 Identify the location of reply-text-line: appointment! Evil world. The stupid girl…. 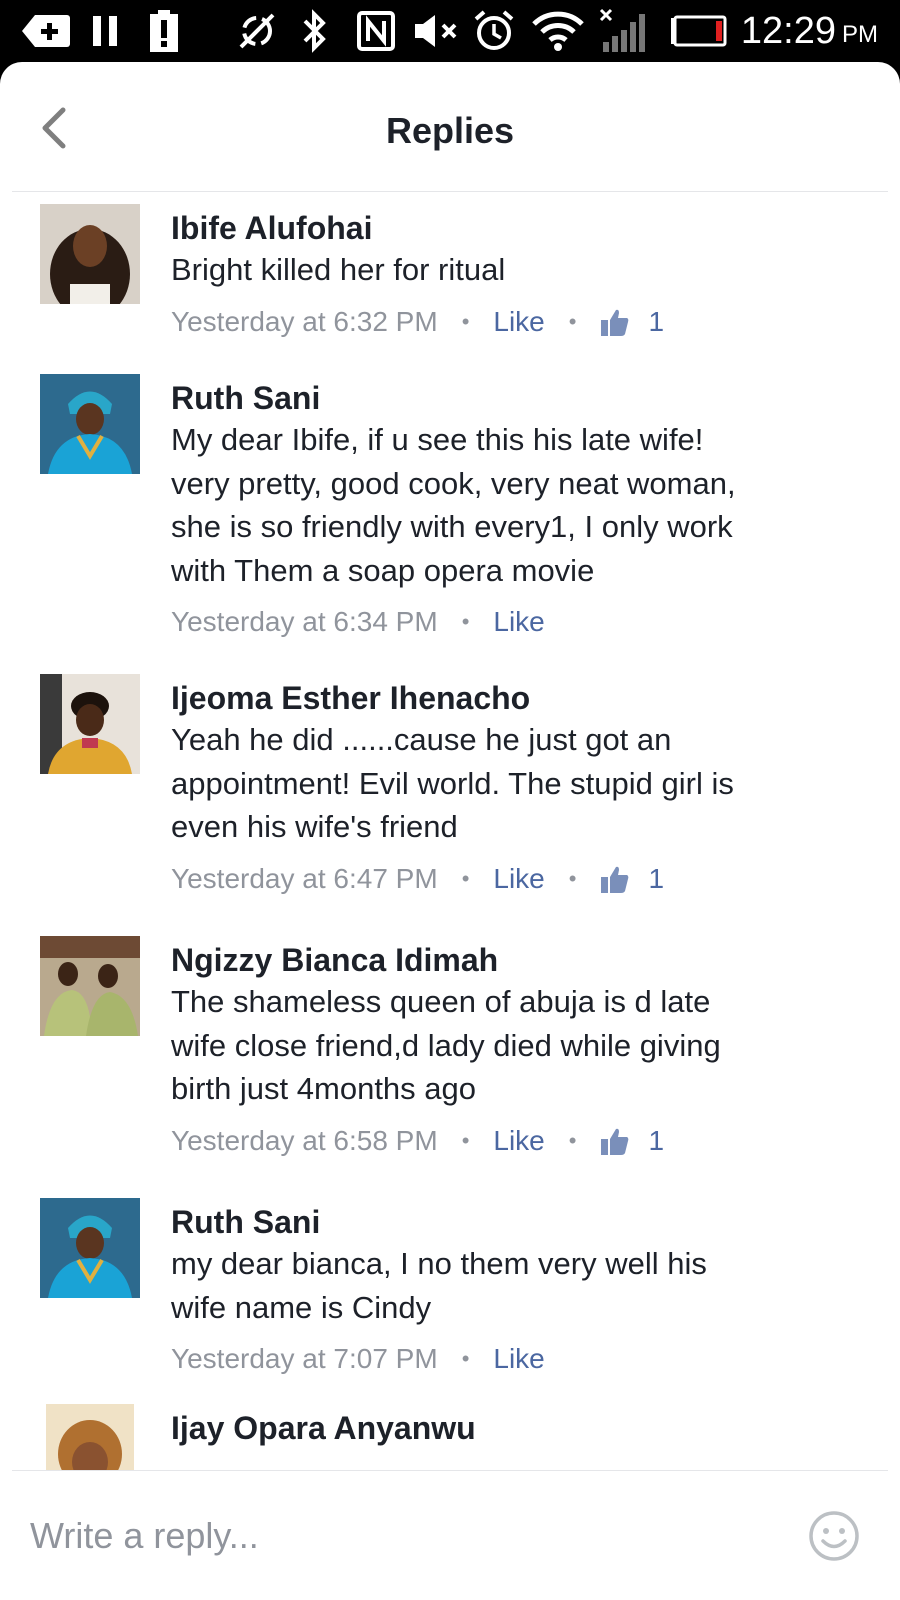
(452, 783).